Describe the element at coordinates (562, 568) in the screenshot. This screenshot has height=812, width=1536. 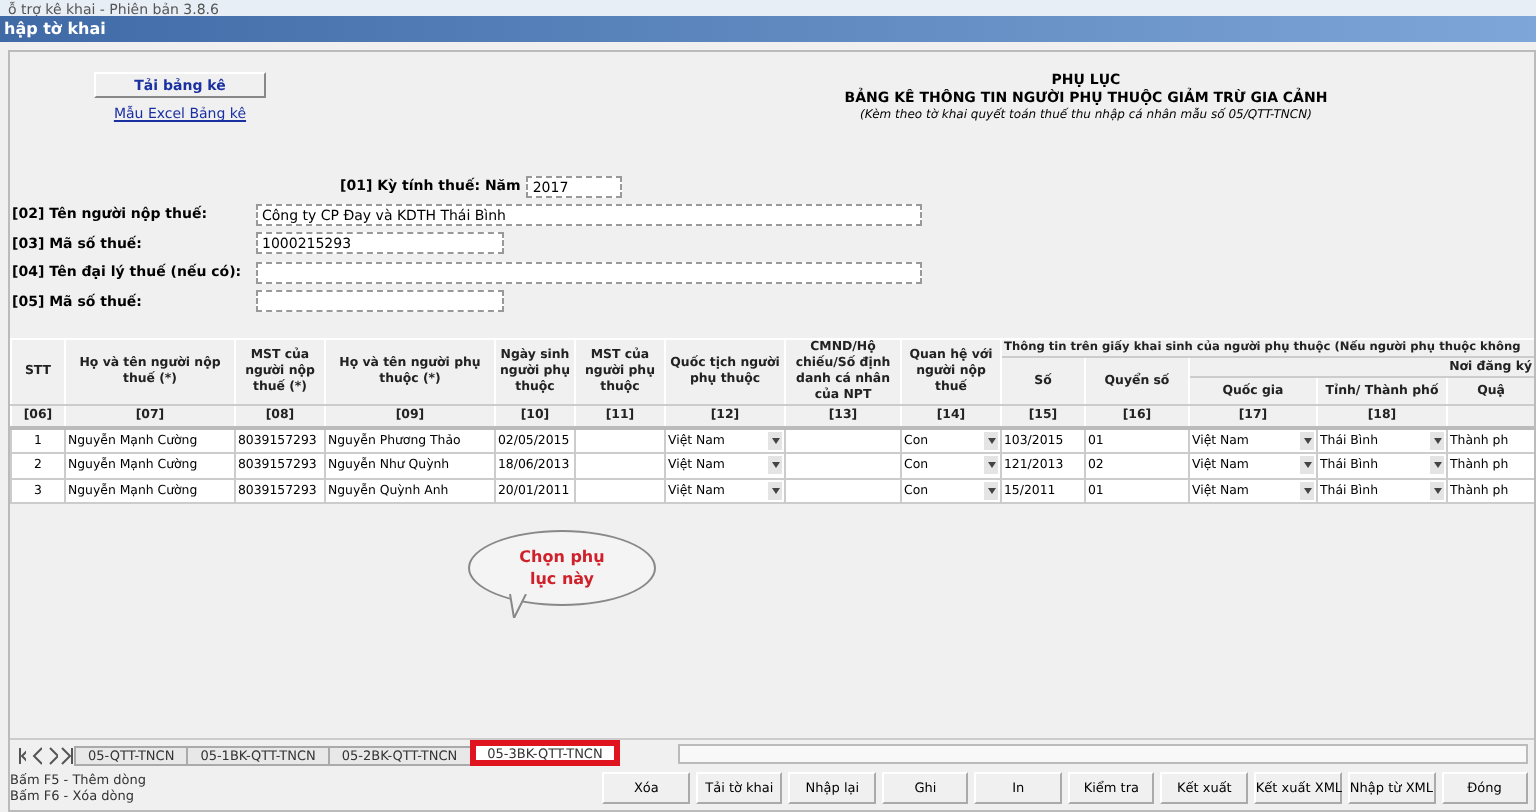
I see `callout-bubble: Chọn phụ lục này` at that location.